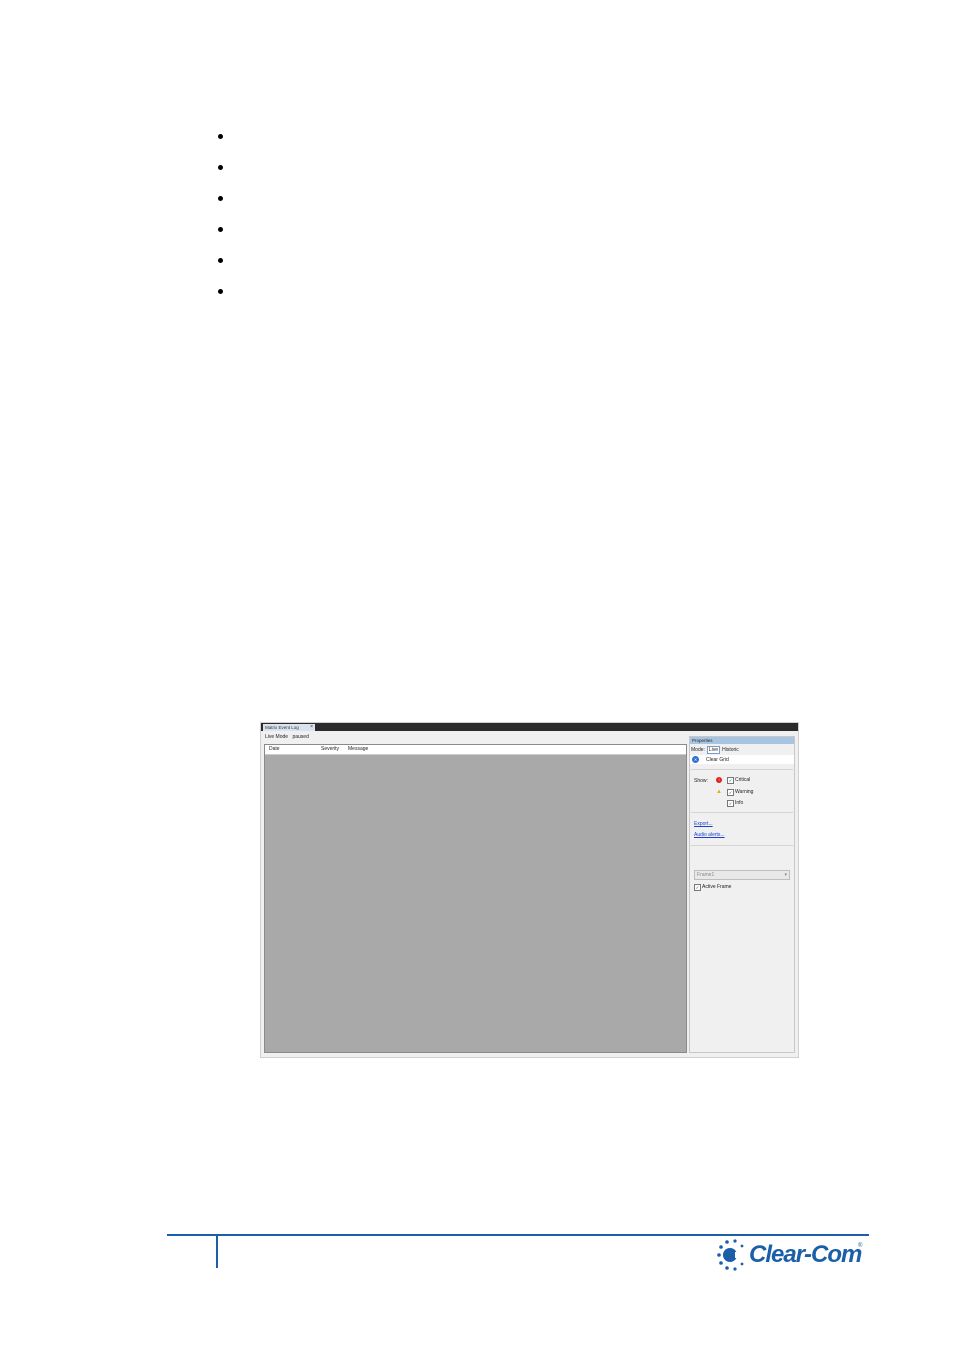 The width and height of the screenshot is (954, 1350). I want to click on live-mode-status: Live Mode paused, so click(288, 737).